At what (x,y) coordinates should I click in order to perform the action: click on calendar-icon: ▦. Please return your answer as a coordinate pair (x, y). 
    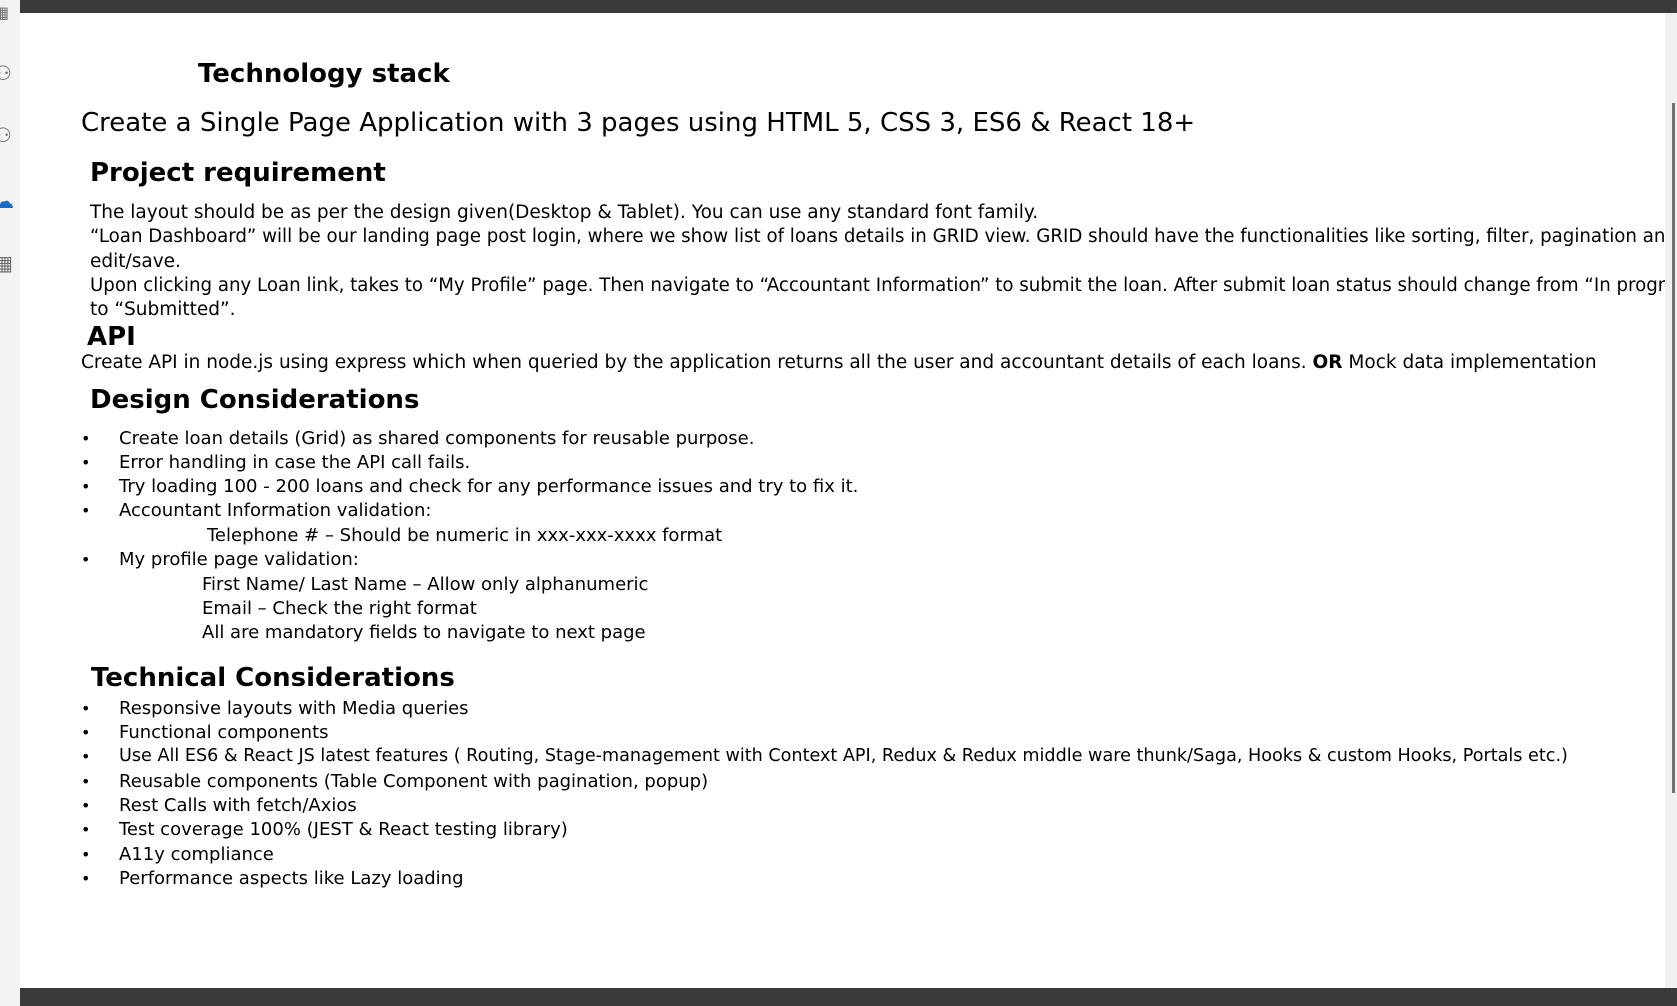
    Looking at the image, I should click on (8, 13).